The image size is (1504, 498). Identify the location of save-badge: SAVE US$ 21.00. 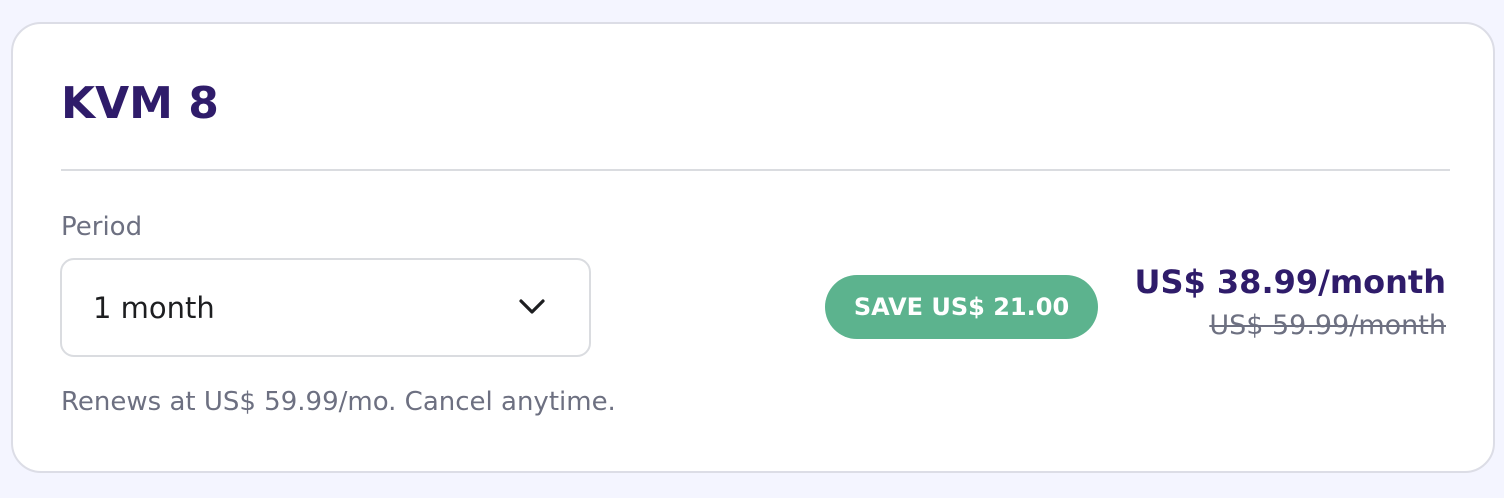
(961, 307).